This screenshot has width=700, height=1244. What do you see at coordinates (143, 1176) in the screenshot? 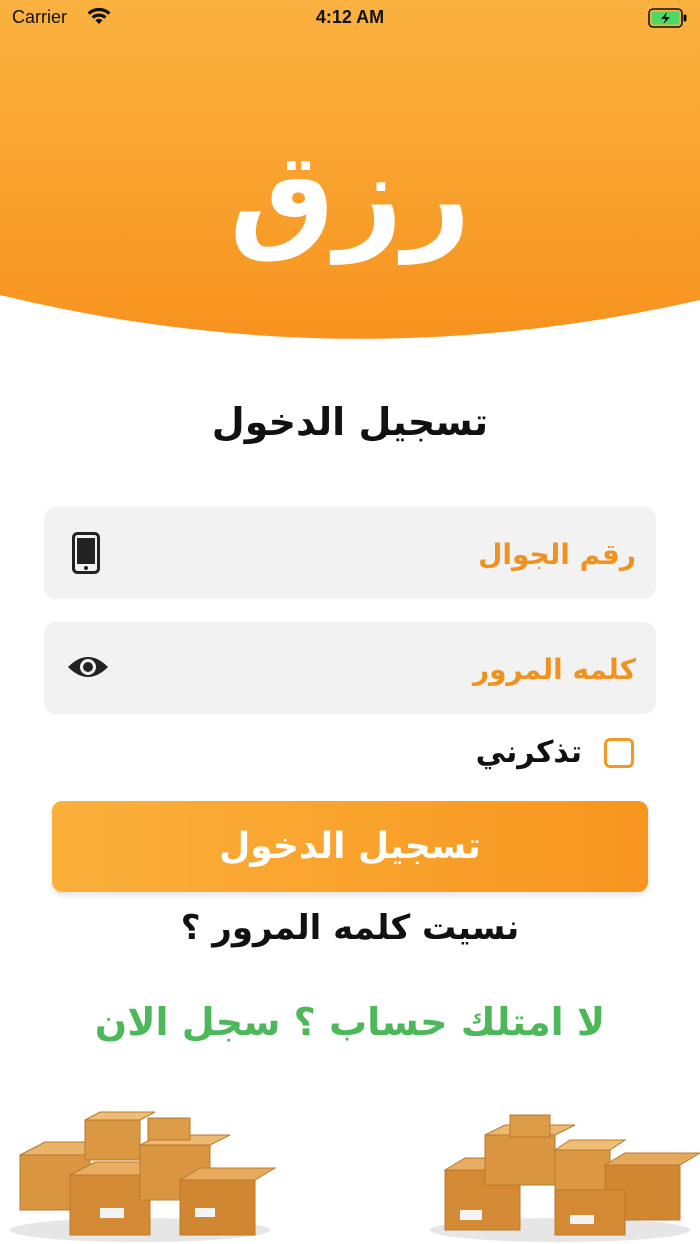
I see `cardboard-boxes-image-left` at bounding box center [143, 1176].